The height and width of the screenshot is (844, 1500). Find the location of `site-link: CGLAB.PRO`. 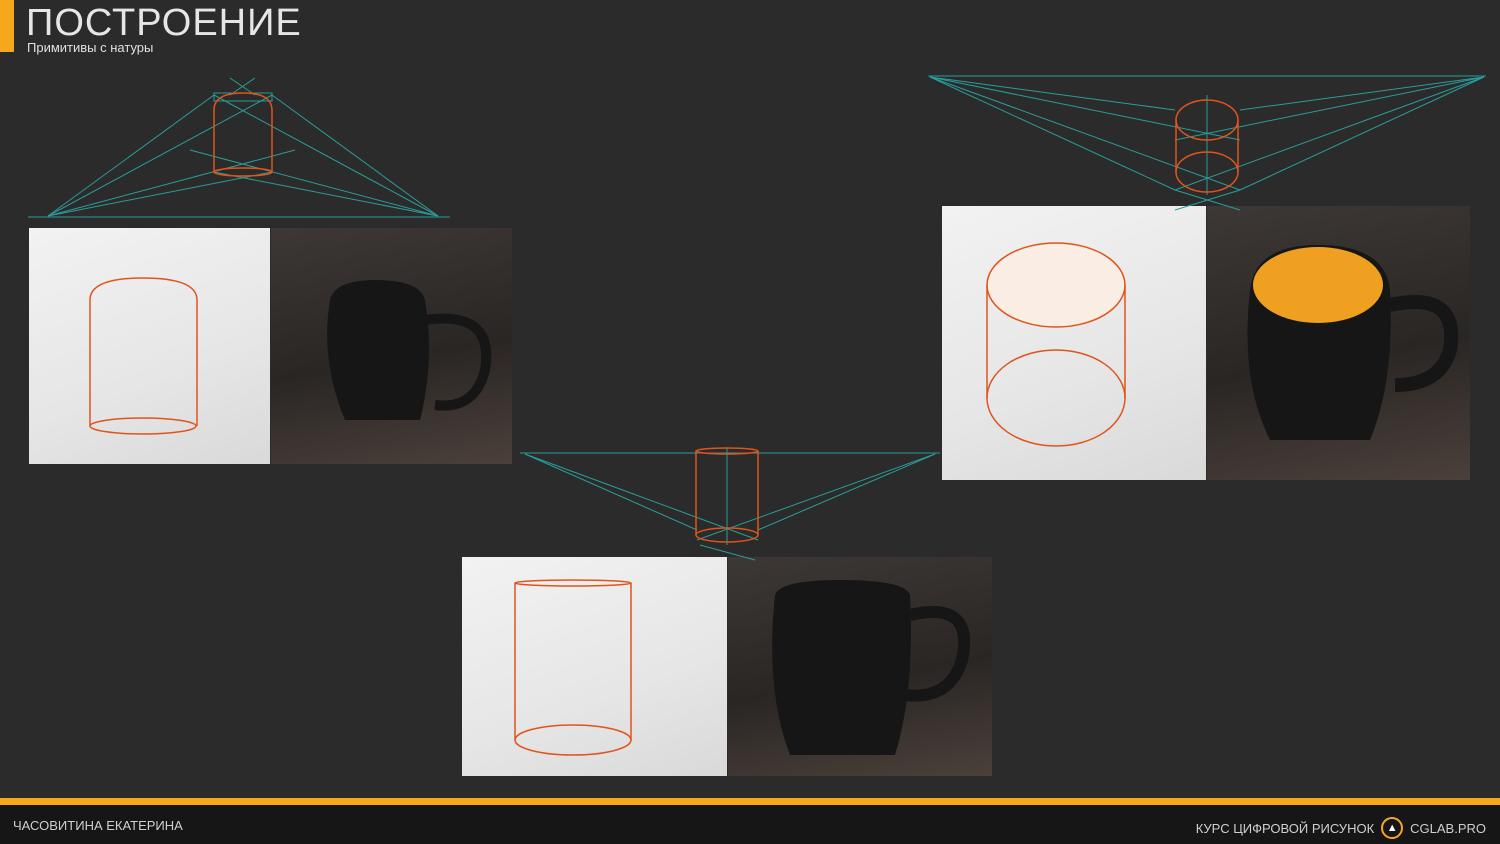

site-link: CGLAB.PRO is located at coordinates (1448, 828).